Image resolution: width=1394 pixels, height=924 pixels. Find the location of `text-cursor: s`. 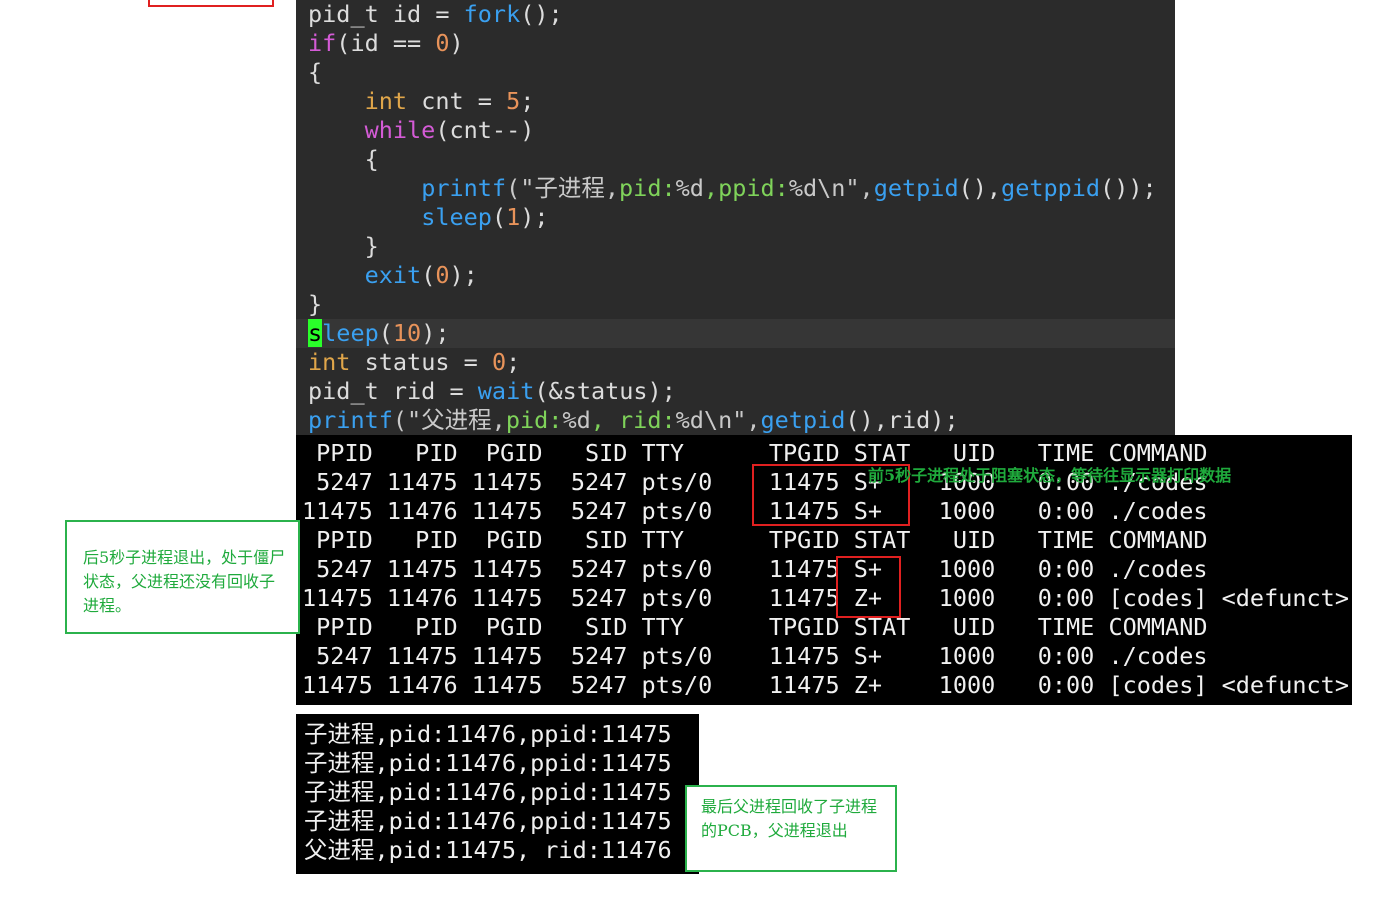

text-cursor: s is located at coordinates (315, 333).